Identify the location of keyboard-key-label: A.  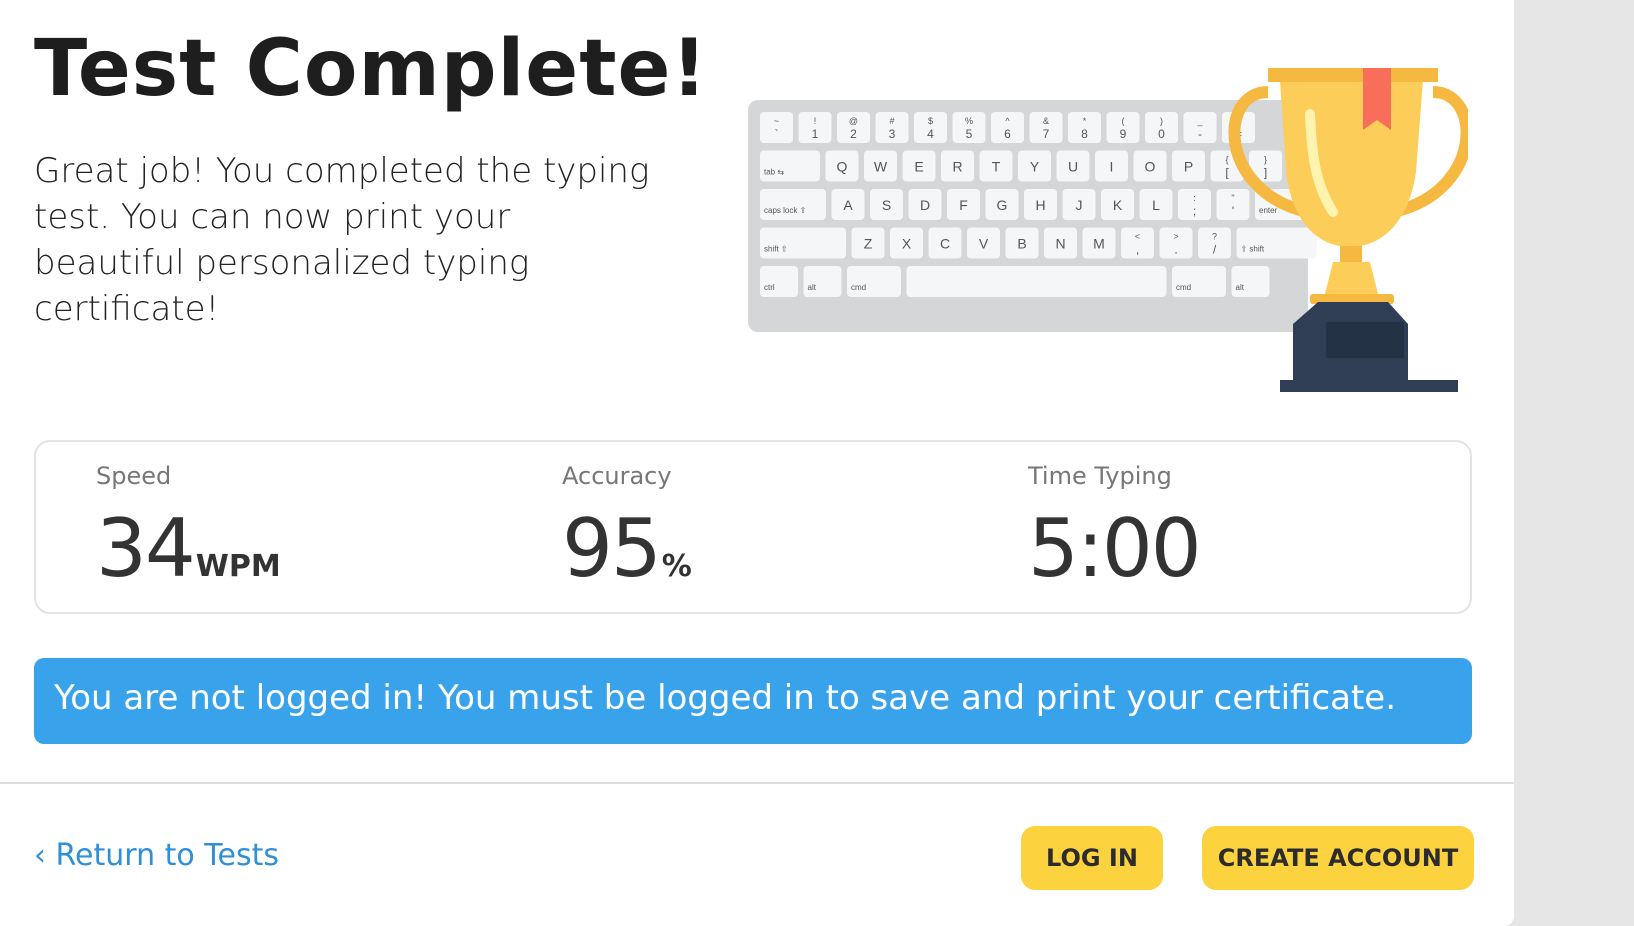
(848, 205).